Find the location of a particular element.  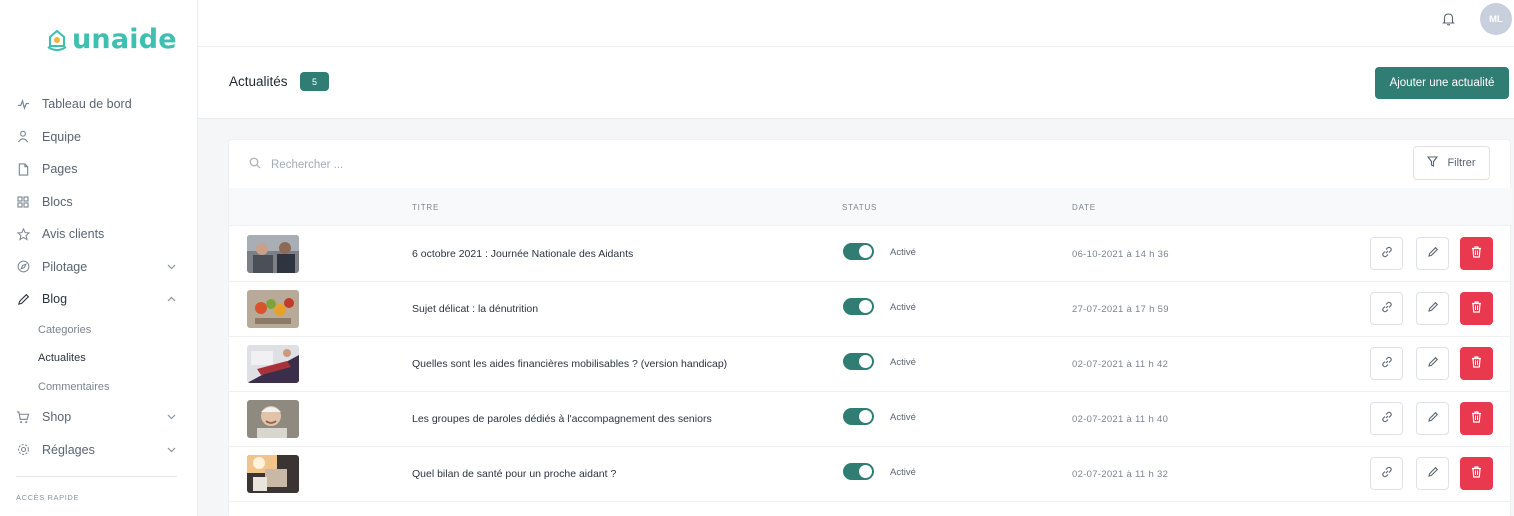

sidebar-subitem-actualites: Actualites is located at coordinates (99, 358).